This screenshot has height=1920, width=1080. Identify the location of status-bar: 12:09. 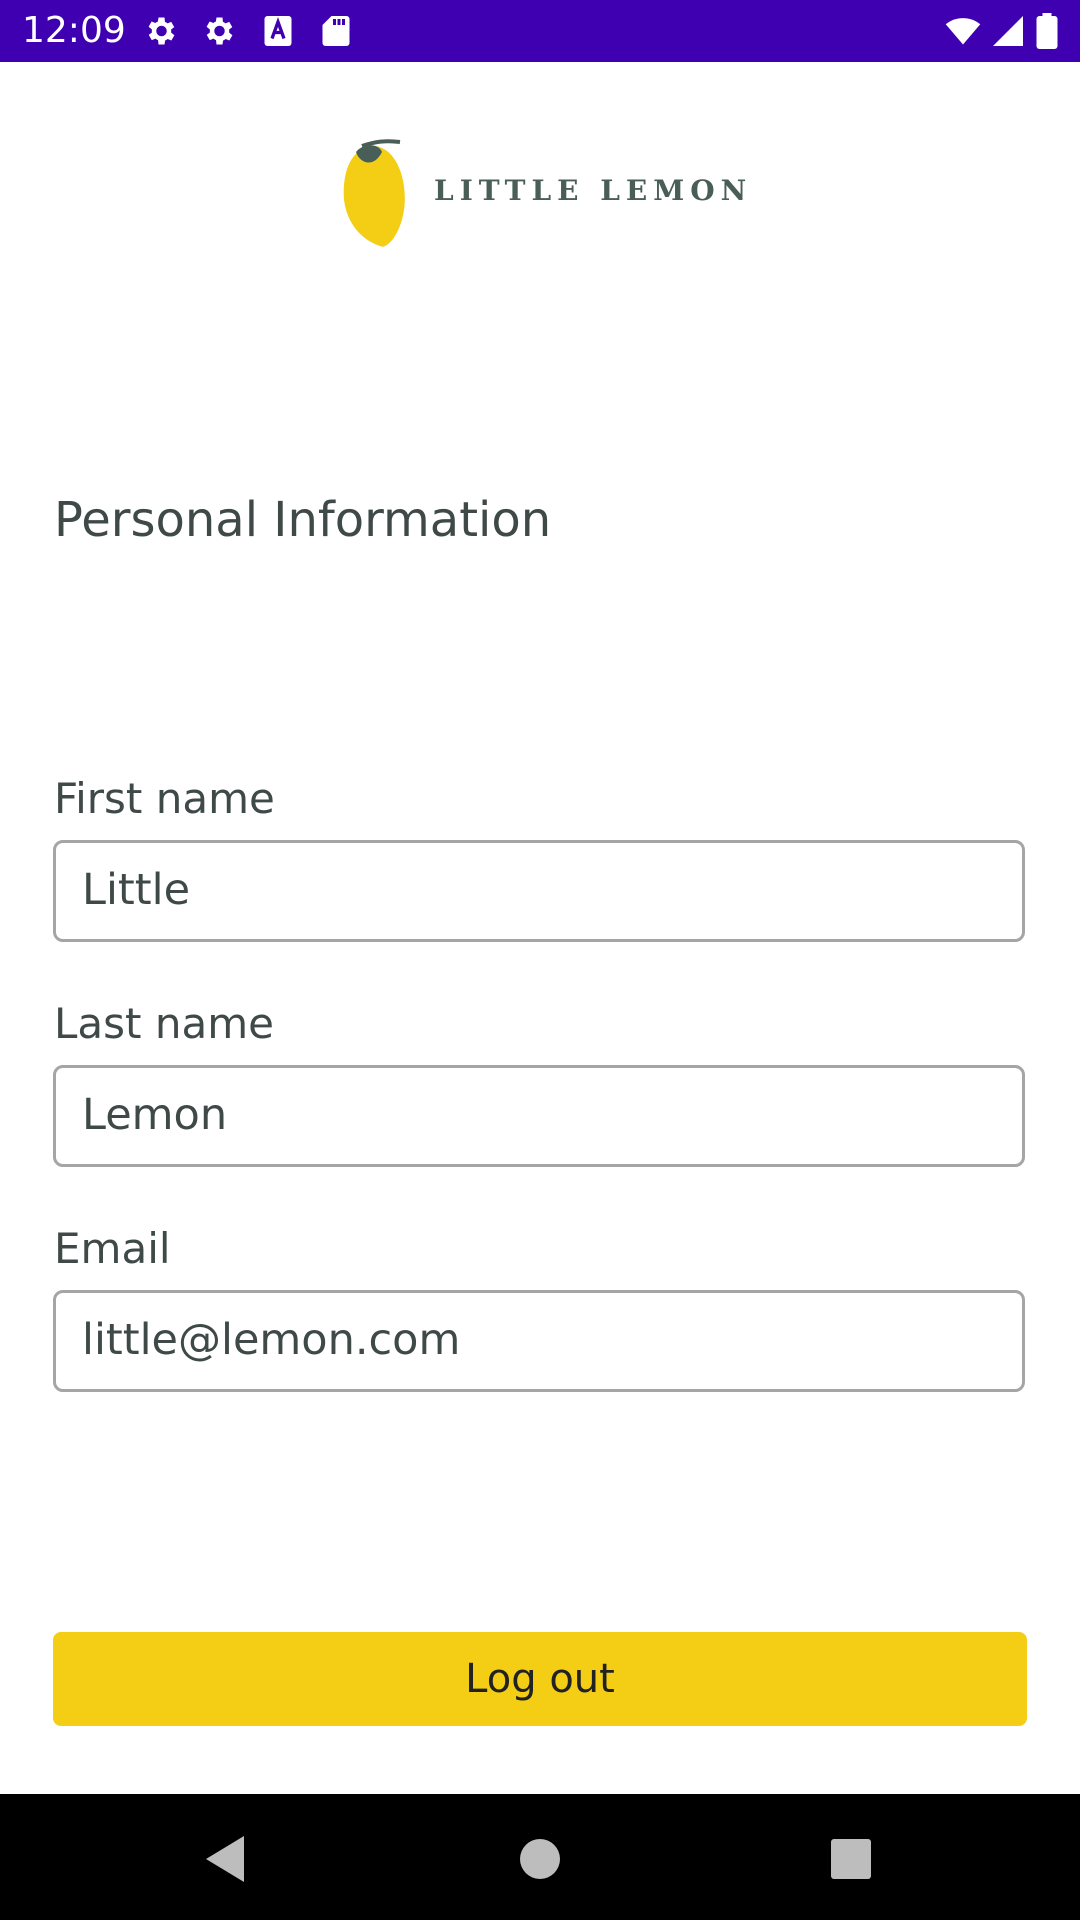
(540, 31).